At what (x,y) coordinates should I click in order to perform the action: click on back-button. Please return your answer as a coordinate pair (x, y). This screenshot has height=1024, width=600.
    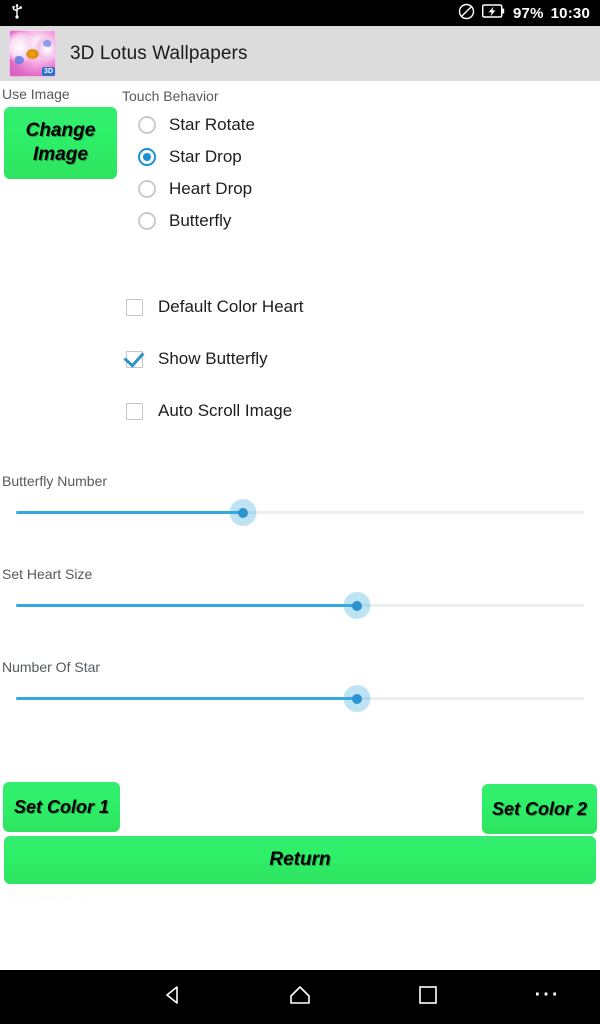
    Looking at the image, I should click on (173, 997).